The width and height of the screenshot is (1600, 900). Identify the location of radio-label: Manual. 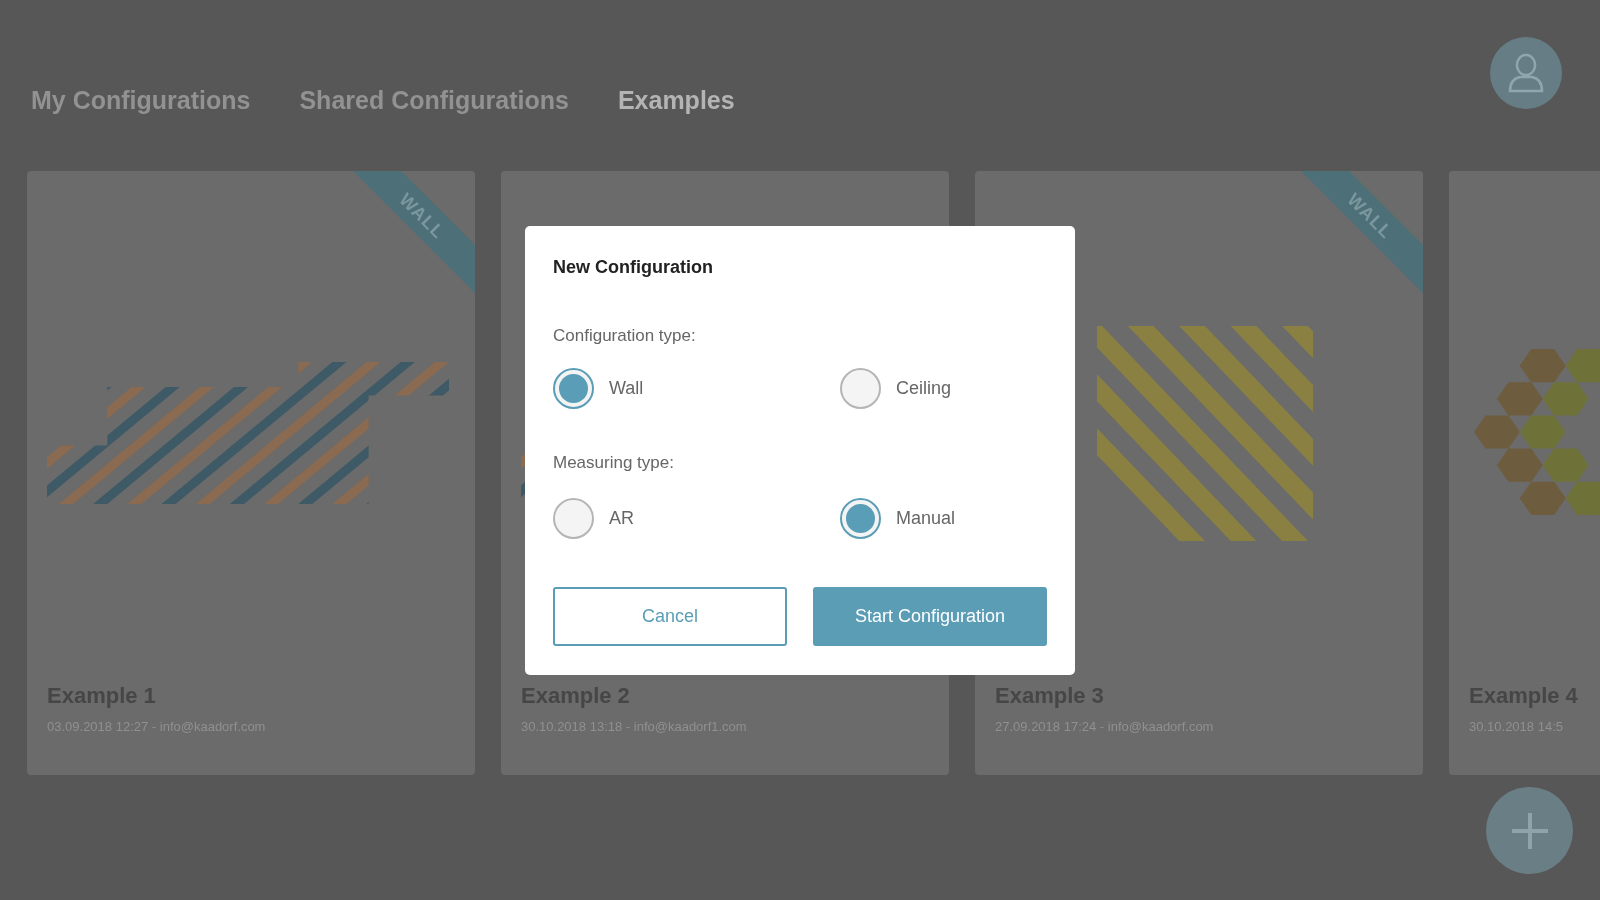
(926, 518).